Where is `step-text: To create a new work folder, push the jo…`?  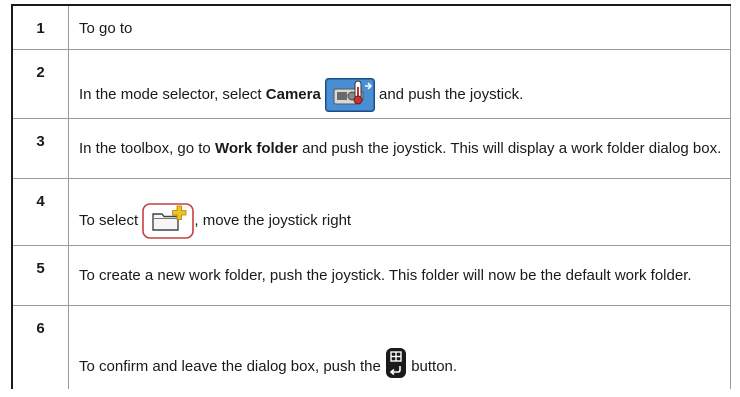 step-text: To create a new work folder, push the jo… is located at coordinates (385, 275).